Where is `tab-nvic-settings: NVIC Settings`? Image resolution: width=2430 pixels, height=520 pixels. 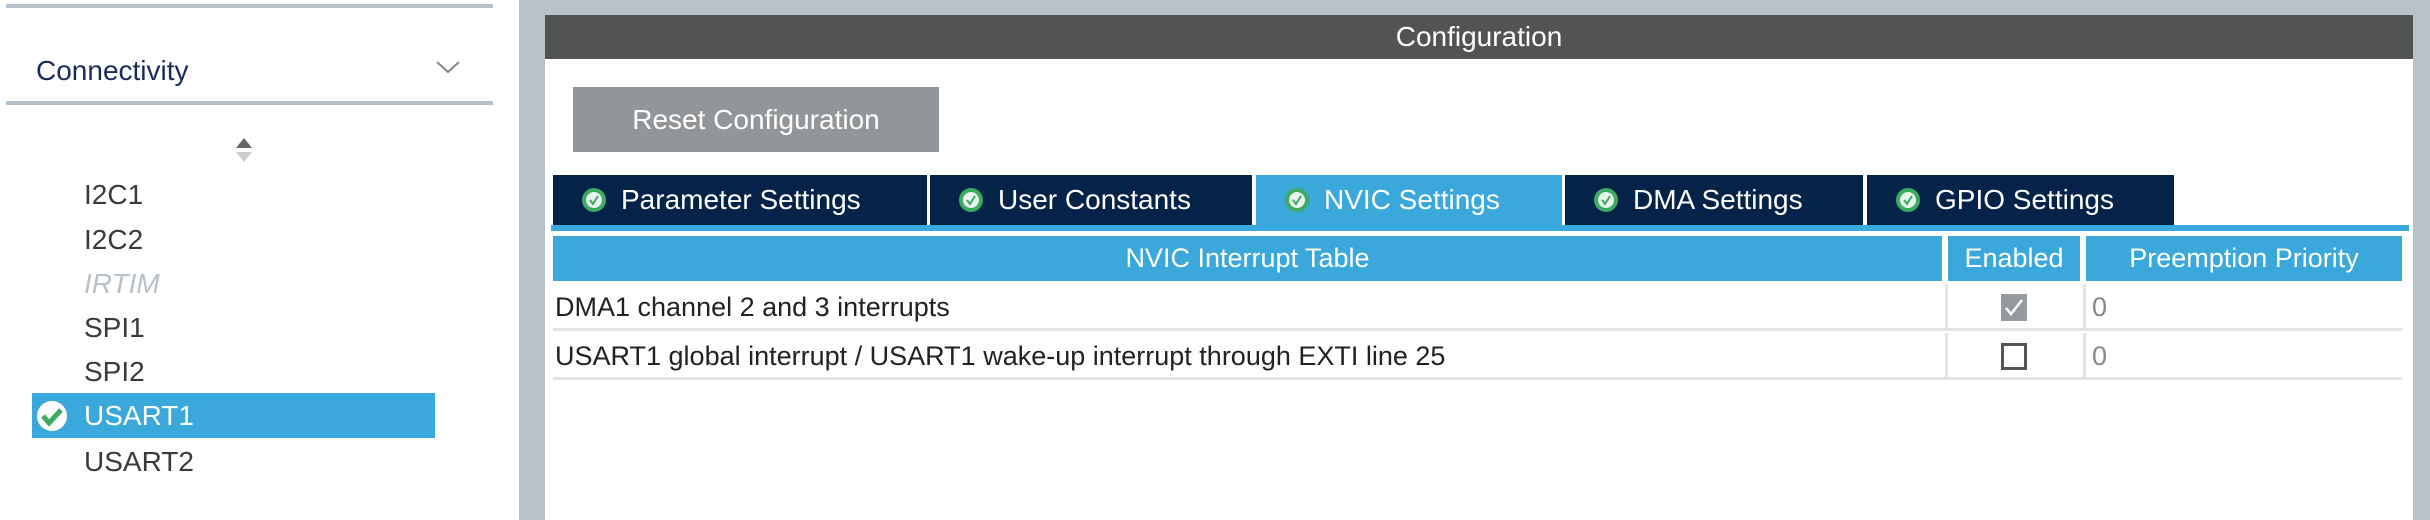 tab-nvic-settings: NVIC Settings is located at coordinates (1409, 200).